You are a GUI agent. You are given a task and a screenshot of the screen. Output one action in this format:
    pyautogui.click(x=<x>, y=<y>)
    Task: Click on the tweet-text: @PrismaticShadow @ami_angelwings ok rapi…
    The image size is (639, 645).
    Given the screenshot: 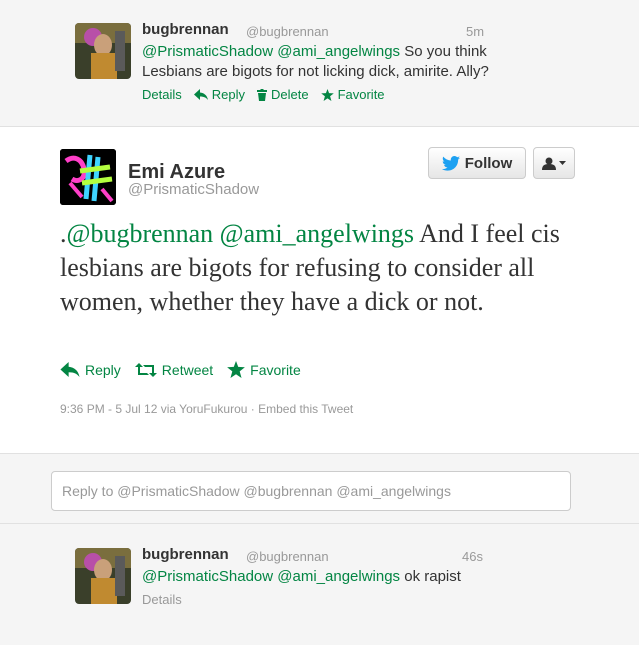 What is the action you would take?
    pyautogui.click(x=362, y=577)
    